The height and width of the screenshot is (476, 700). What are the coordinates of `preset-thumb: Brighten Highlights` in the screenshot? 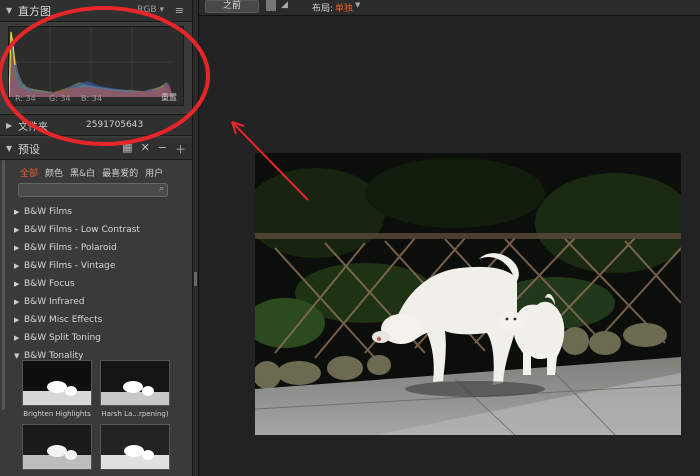 It's located at (57, 389).